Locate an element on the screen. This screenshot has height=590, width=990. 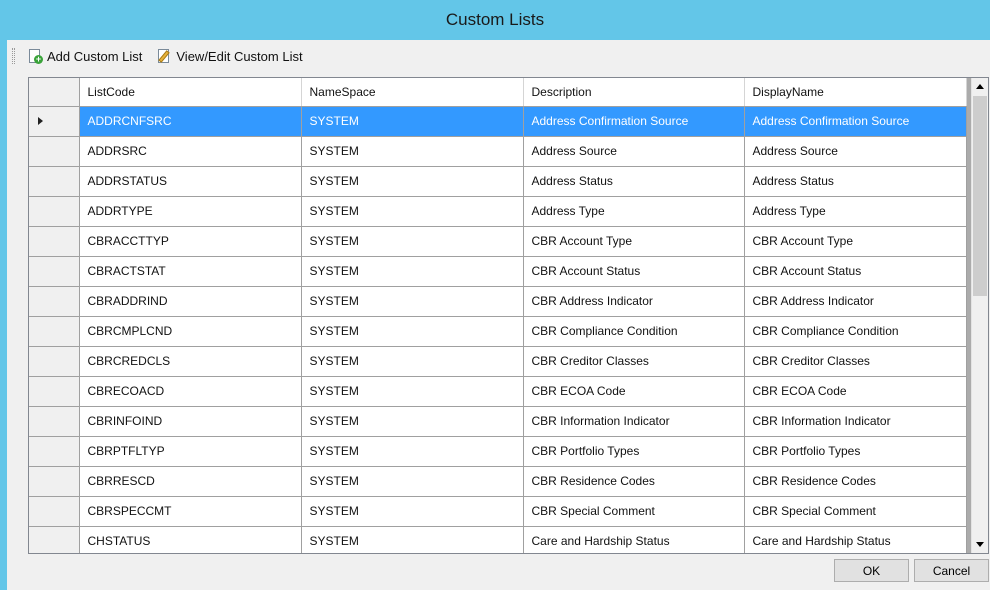
cell-listcode: CBRACTSTAT is located at coordinates (190, 271).